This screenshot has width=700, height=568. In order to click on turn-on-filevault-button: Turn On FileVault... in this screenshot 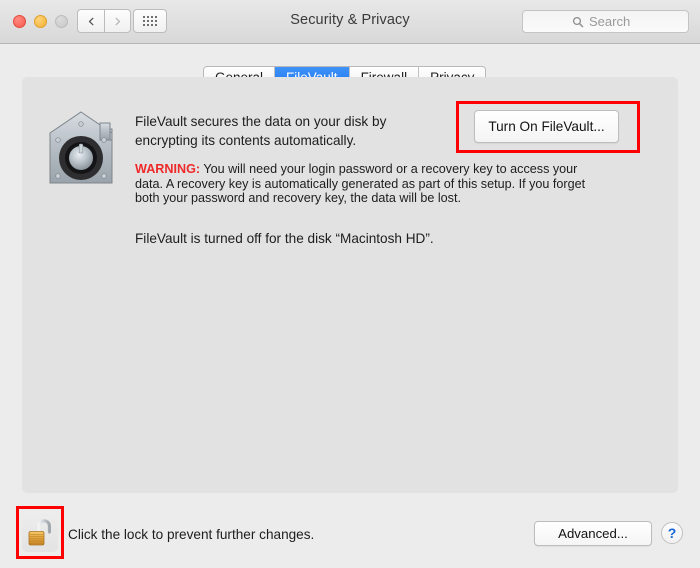, I will do `click(546, 126)`.